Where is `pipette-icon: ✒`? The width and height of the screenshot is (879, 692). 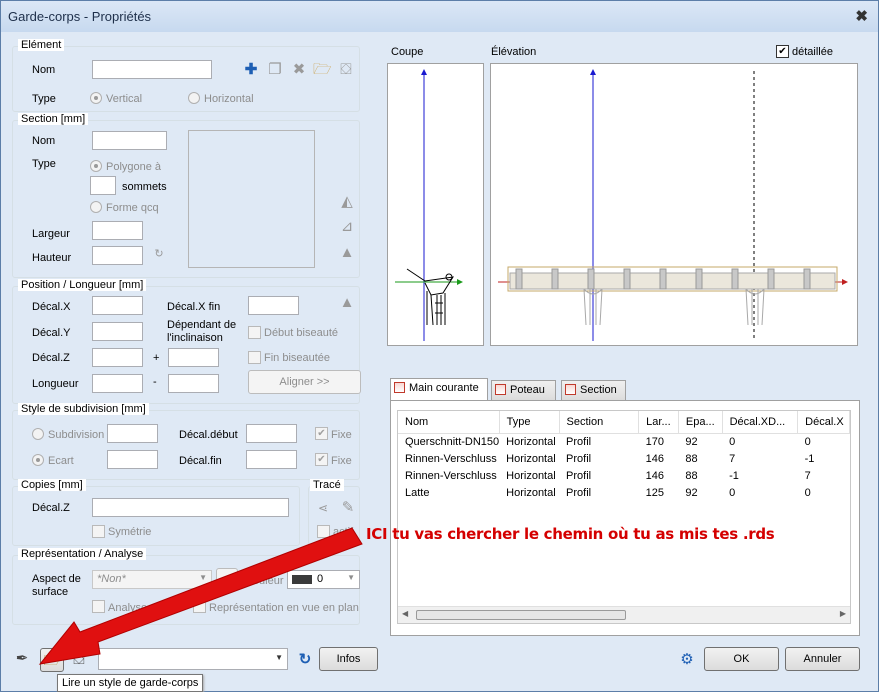 pipette-icon: ✒ is located at coordinates (22, 659).